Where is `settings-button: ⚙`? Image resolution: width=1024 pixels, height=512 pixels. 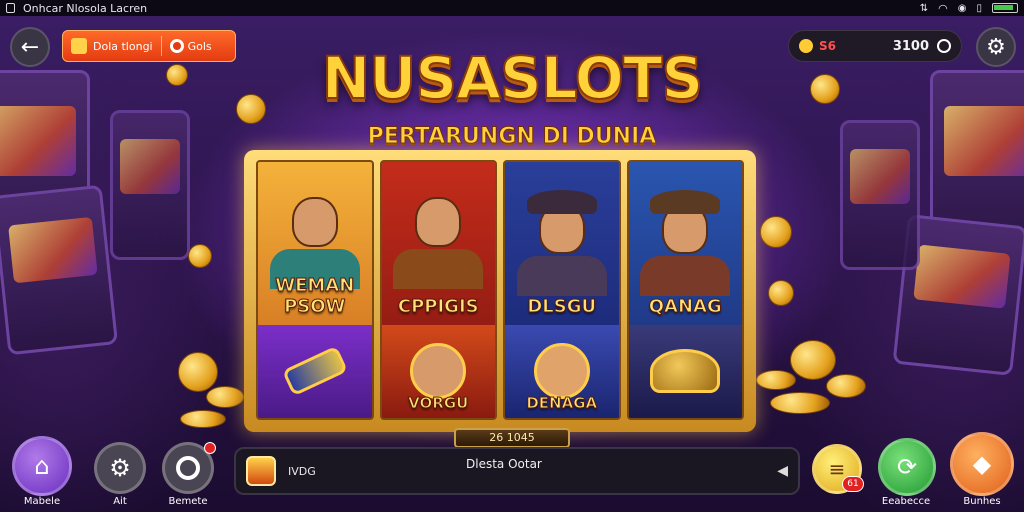 settings-button: ⚙ is located at coordinates (996, 47).